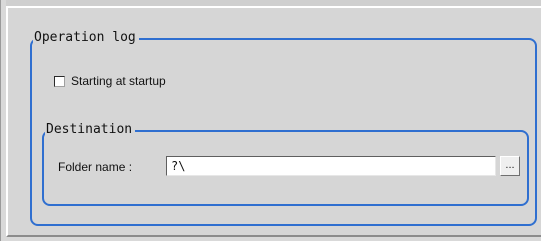 Image resolution: width=541 pixels, height=241 pixels. I want to click on destination-group-label: Destination, so click(90, 130).